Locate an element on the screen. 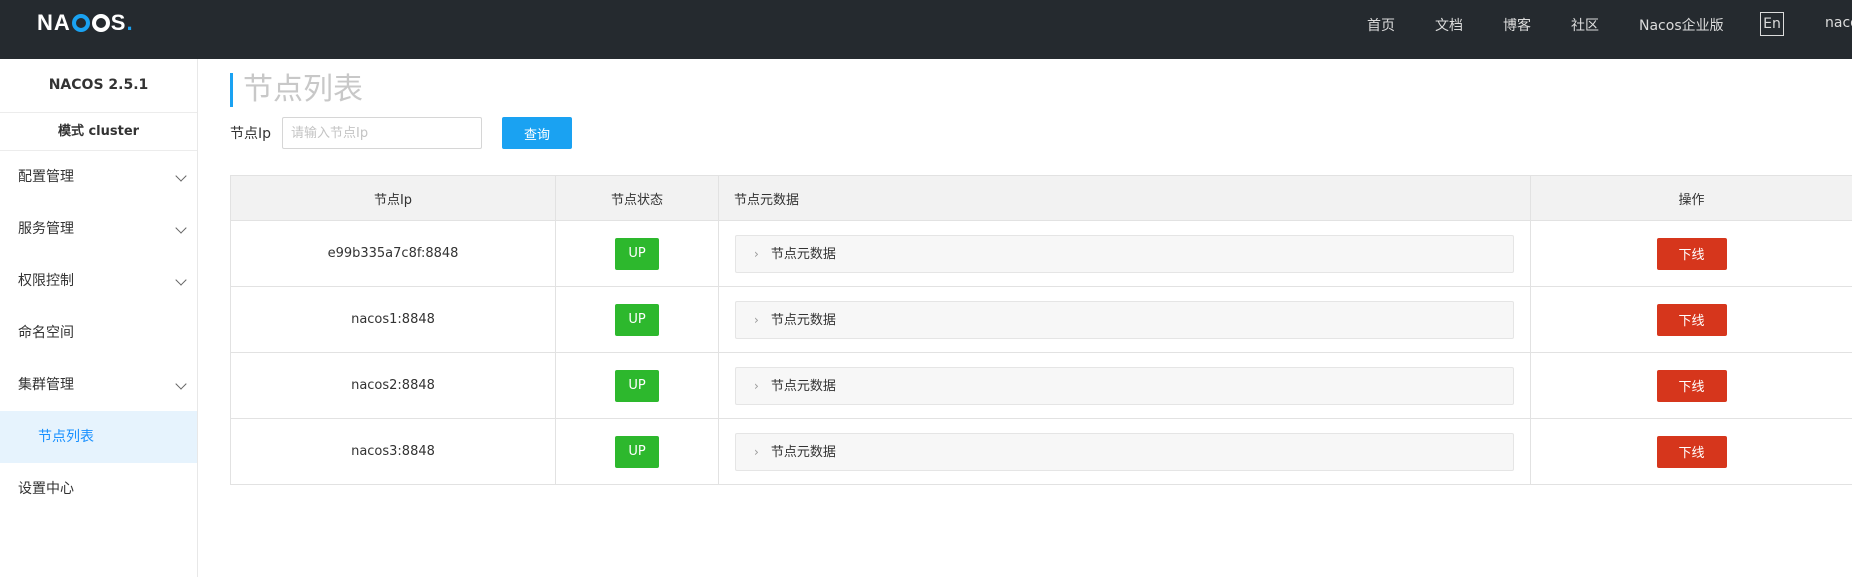  sidebar-item-service-management: 服务管理 is located at coordinates (98, 229).